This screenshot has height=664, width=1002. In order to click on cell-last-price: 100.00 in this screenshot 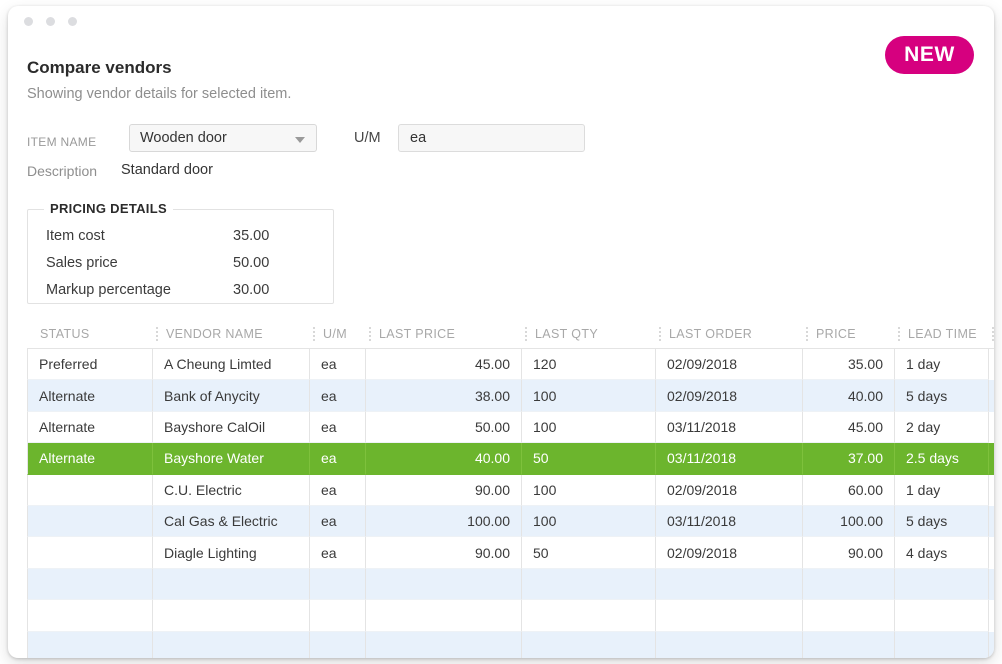, I will do `click(444, 521)`.